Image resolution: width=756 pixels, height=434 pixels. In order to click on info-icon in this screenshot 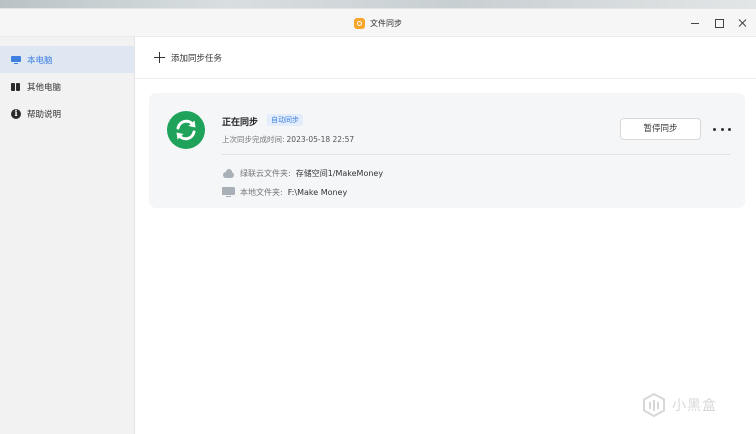, I will do `click(16, 113)`.